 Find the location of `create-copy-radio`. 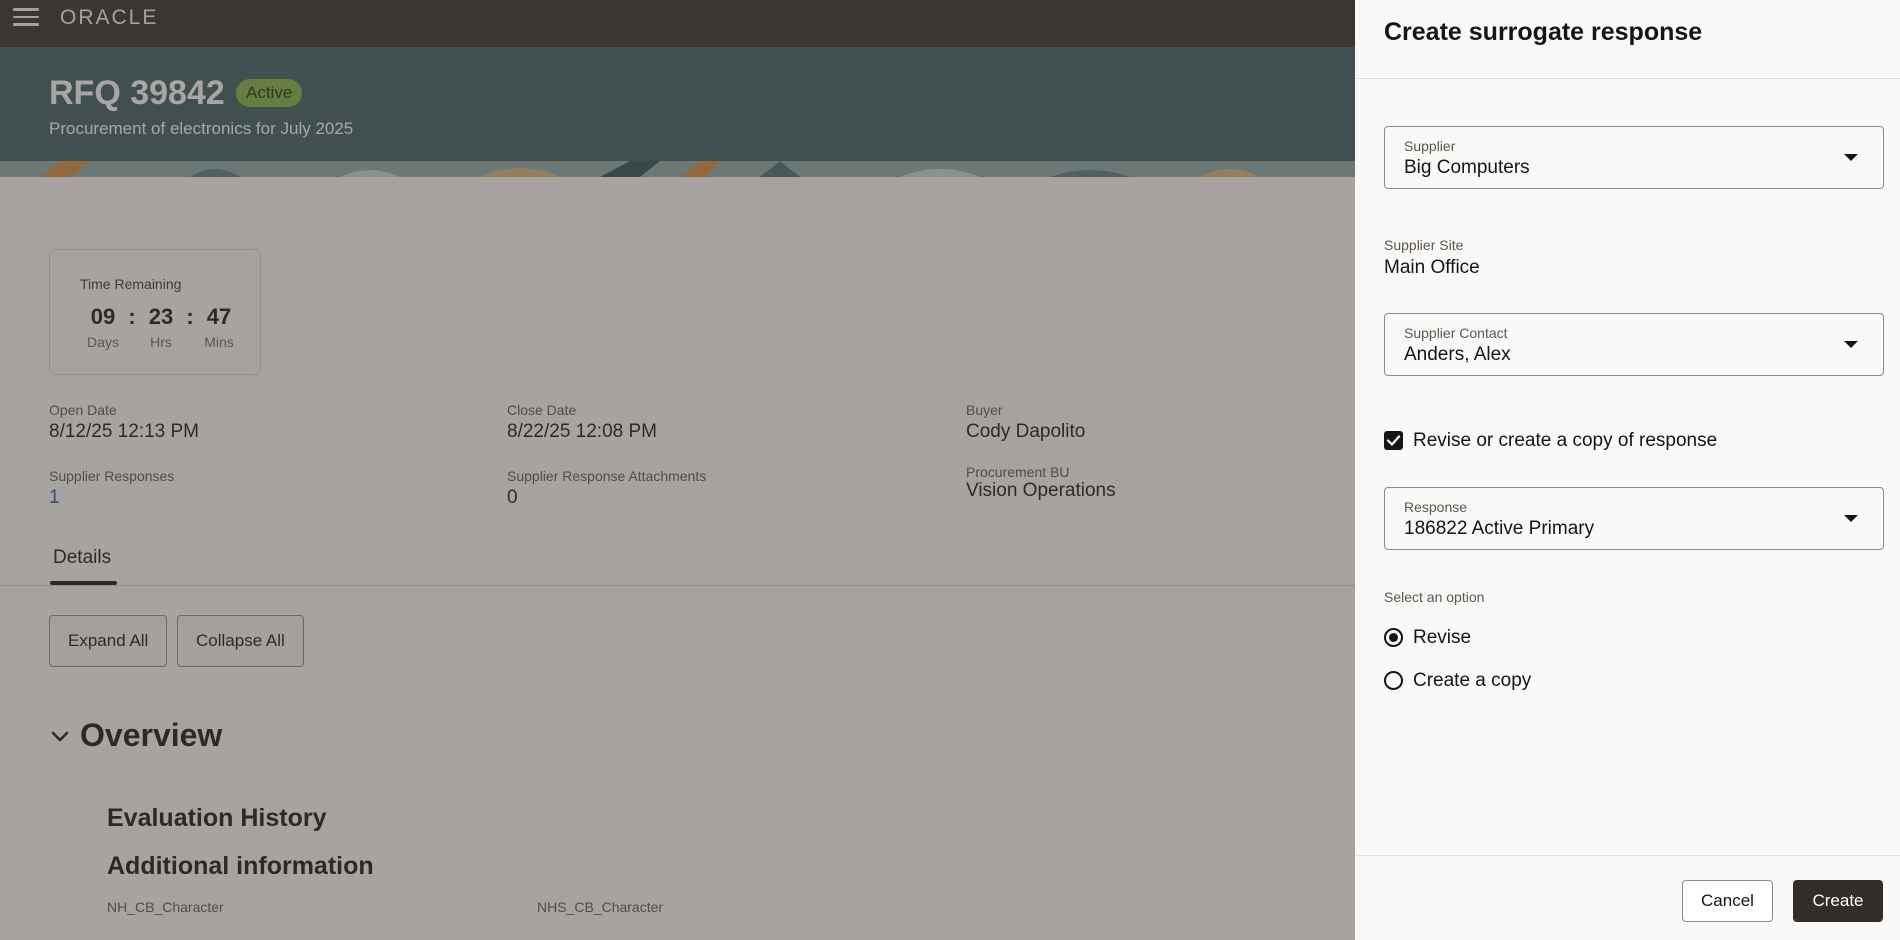

create-copy-radio is located at coordinates (1393, 680).